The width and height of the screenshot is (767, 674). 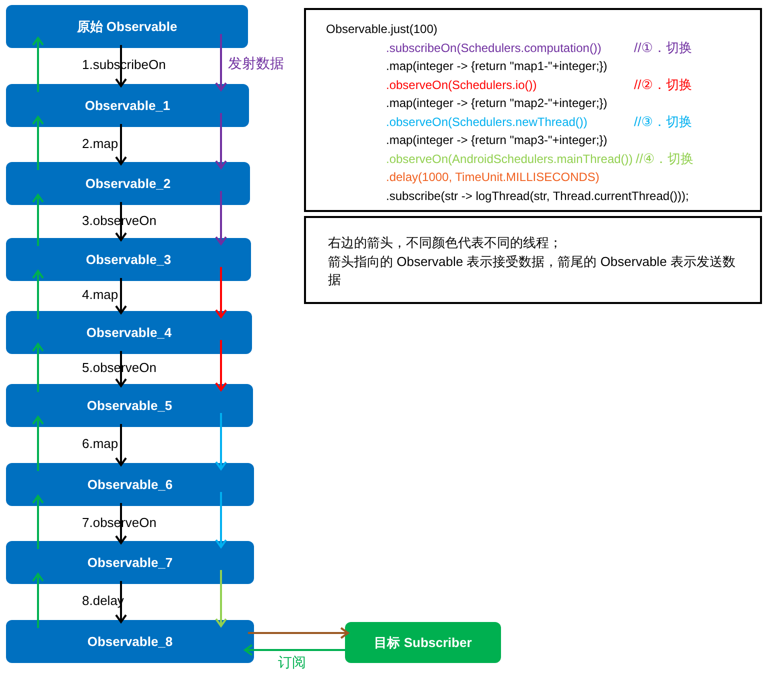 I want to click on code-line: .map(integer -> {return "map1-"+integer;}), so click(x=496, y=66).